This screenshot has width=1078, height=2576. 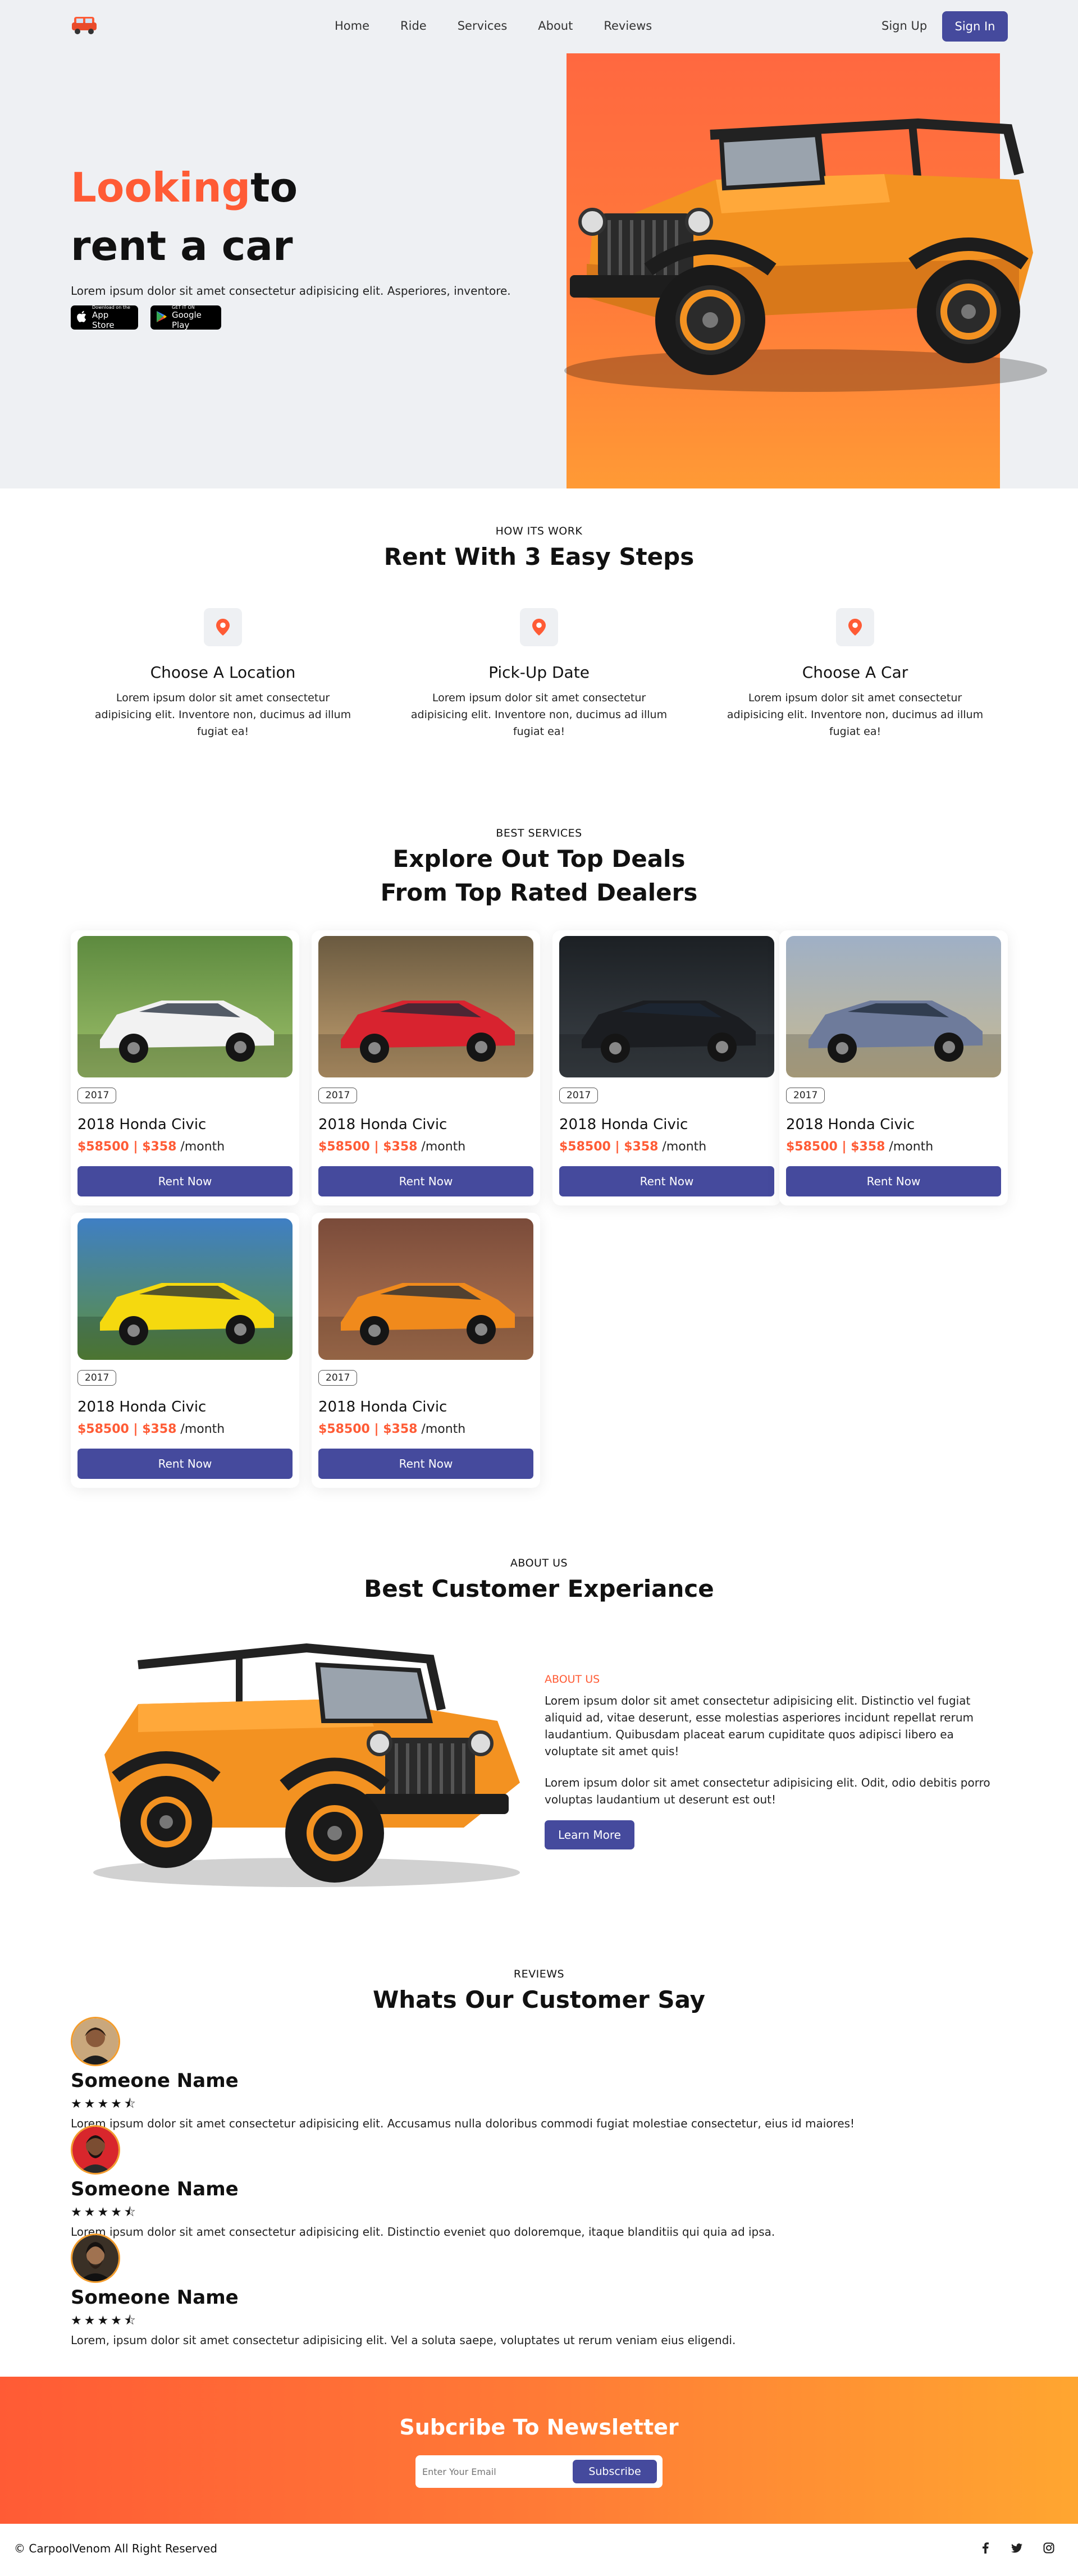 What do you see at coordinates (539, 2450) in the screenshot?
I see `newsletter-section: Subcribe To Newsletter Subscribe` at bounding box center [539, 2450].